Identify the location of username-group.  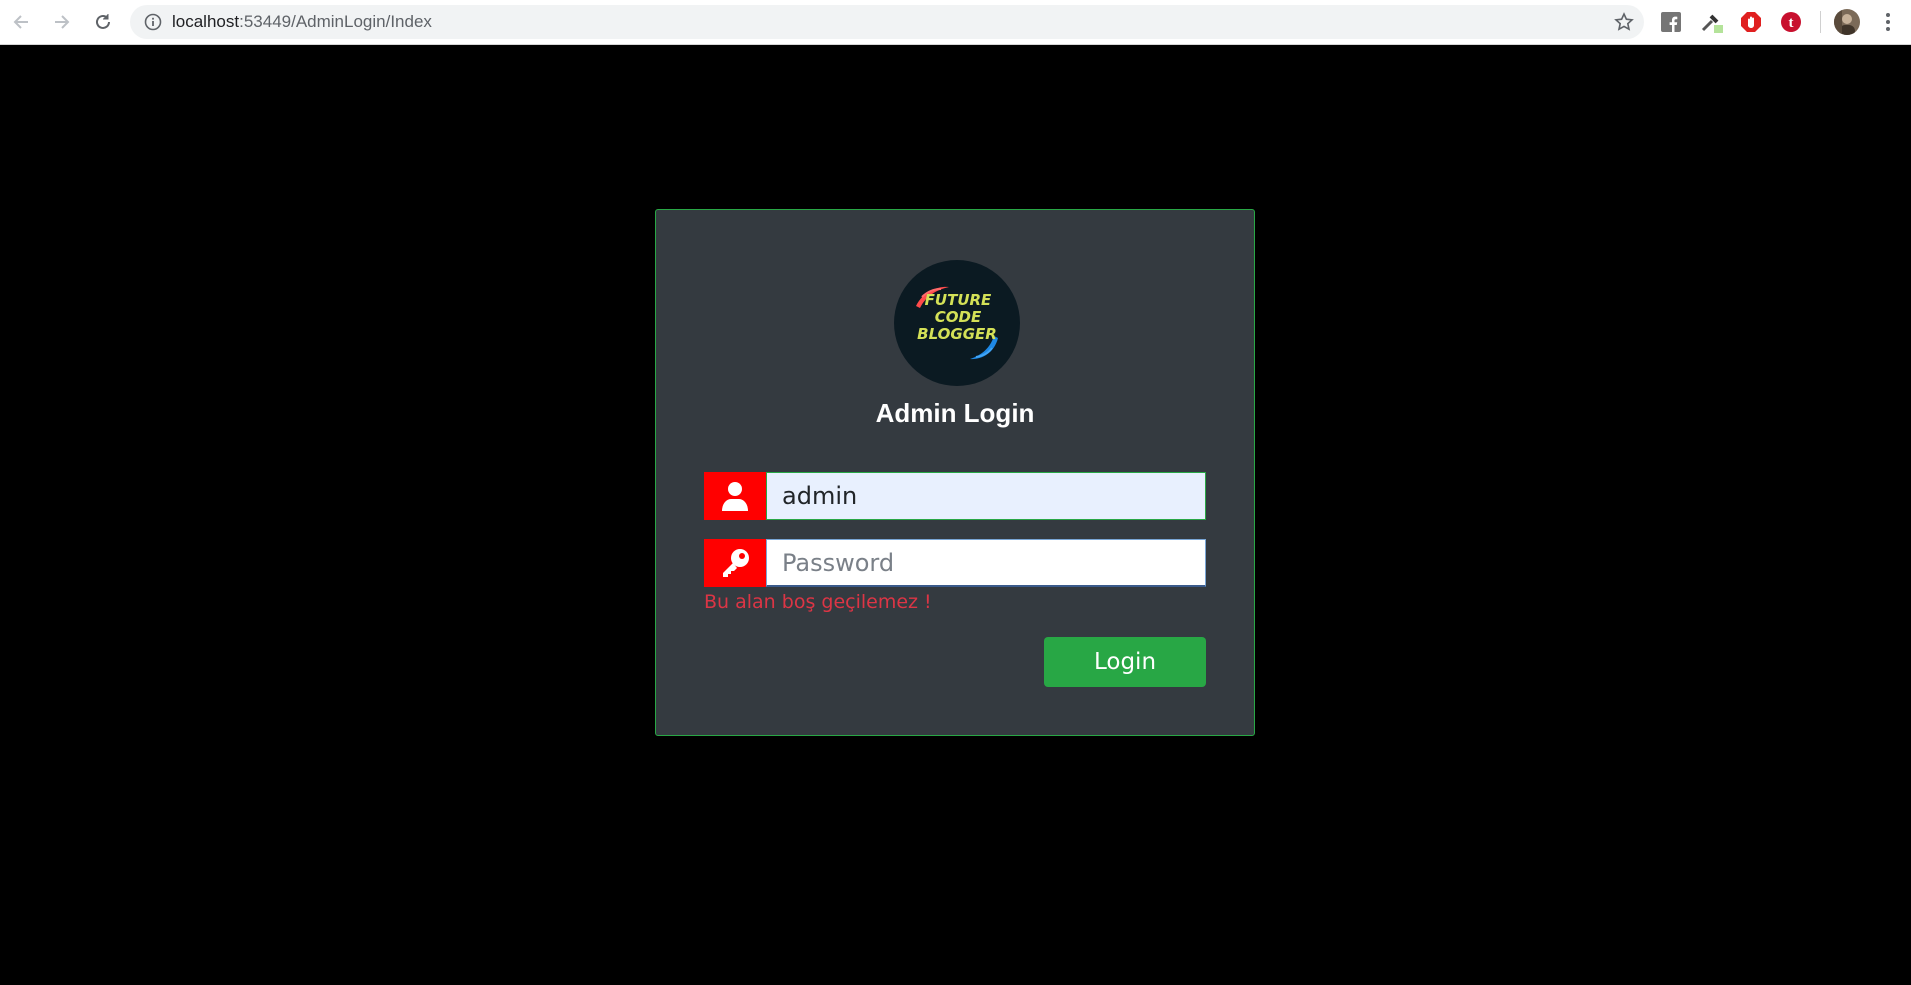
(955, 496).